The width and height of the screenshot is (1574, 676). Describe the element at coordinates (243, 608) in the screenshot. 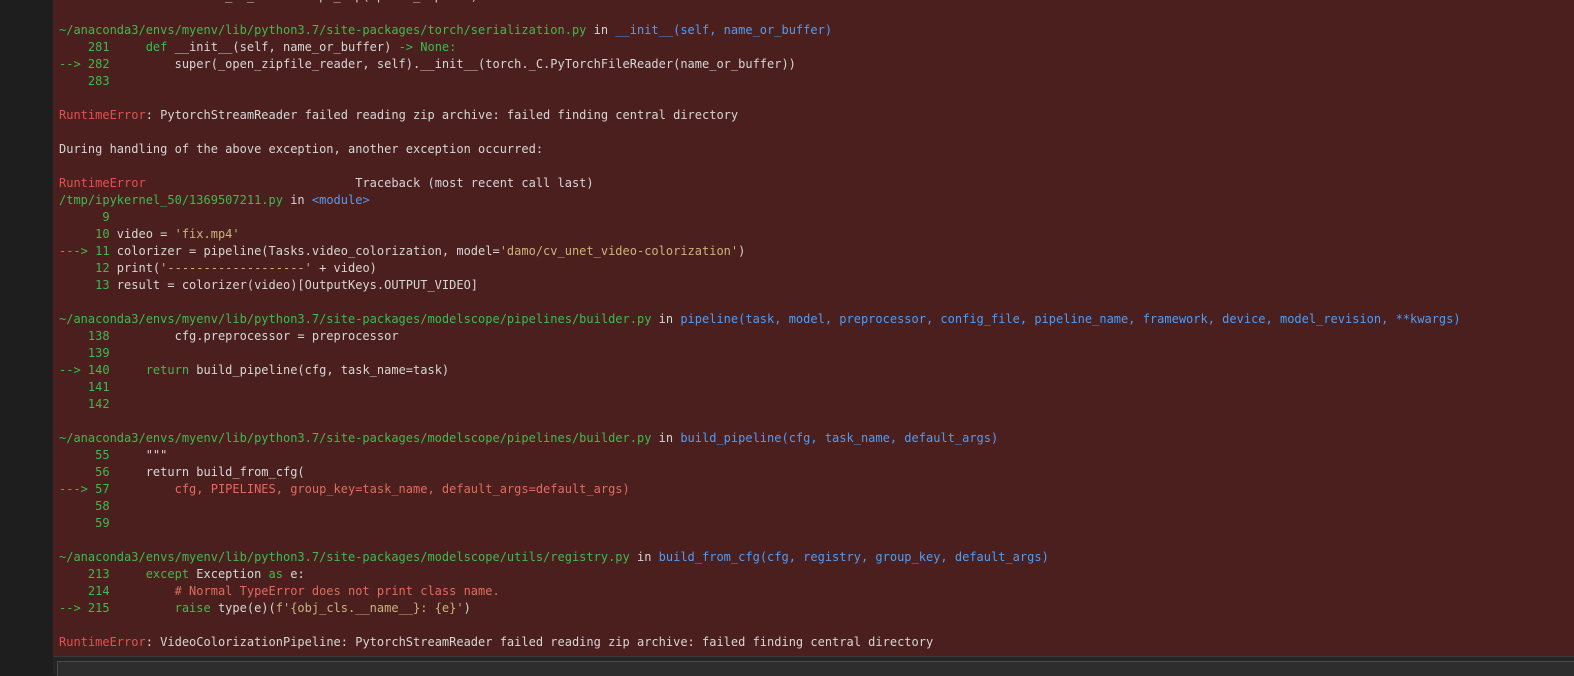

I see `output-segment: type(e)(` at that location.